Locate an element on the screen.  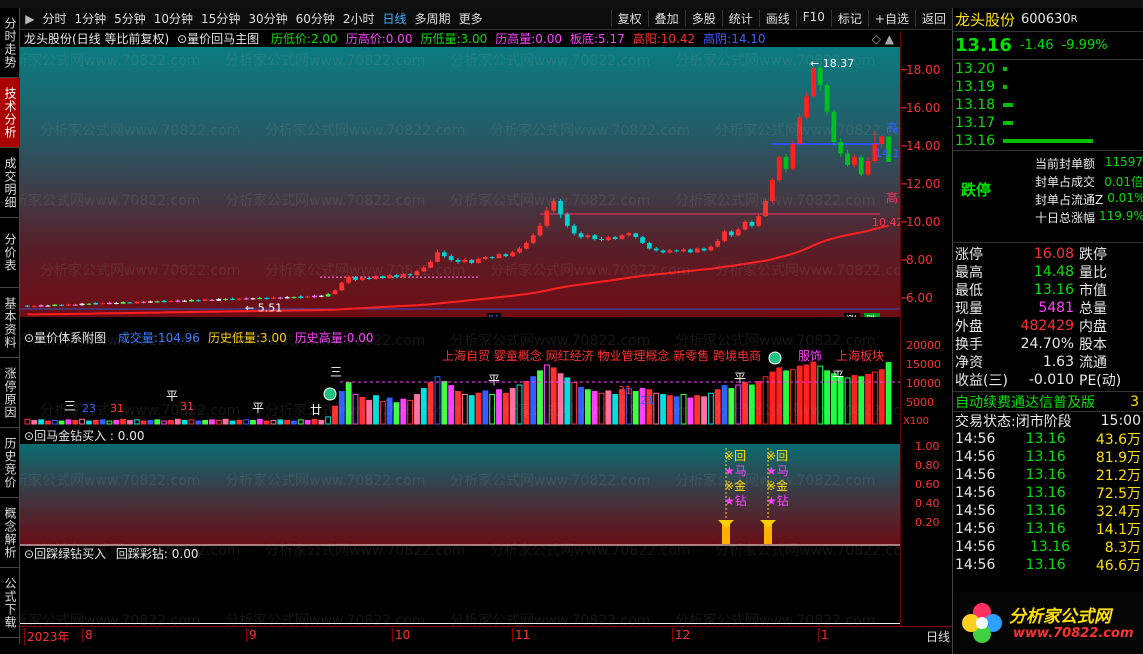
left-tab-7: 概念解析 is located at coordinates (10, 533).